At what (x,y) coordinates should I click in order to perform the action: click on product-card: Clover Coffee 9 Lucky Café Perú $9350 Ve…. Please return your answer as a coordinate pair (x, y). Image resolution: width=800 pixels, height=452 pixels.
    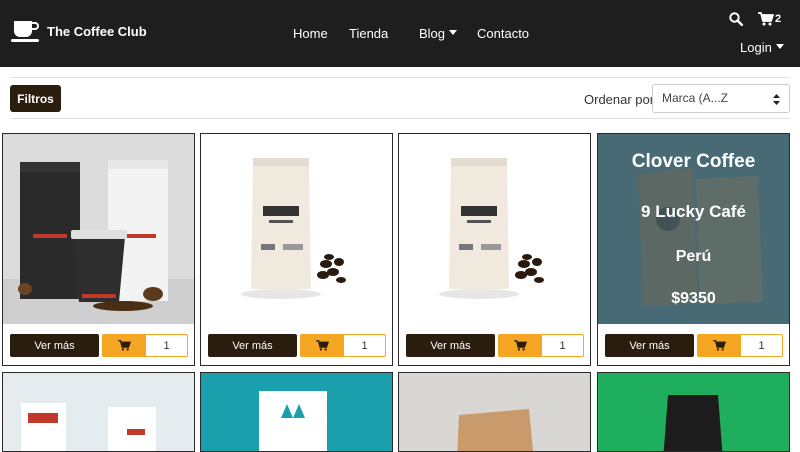
    Looking at the image, I should click on (693, 249).